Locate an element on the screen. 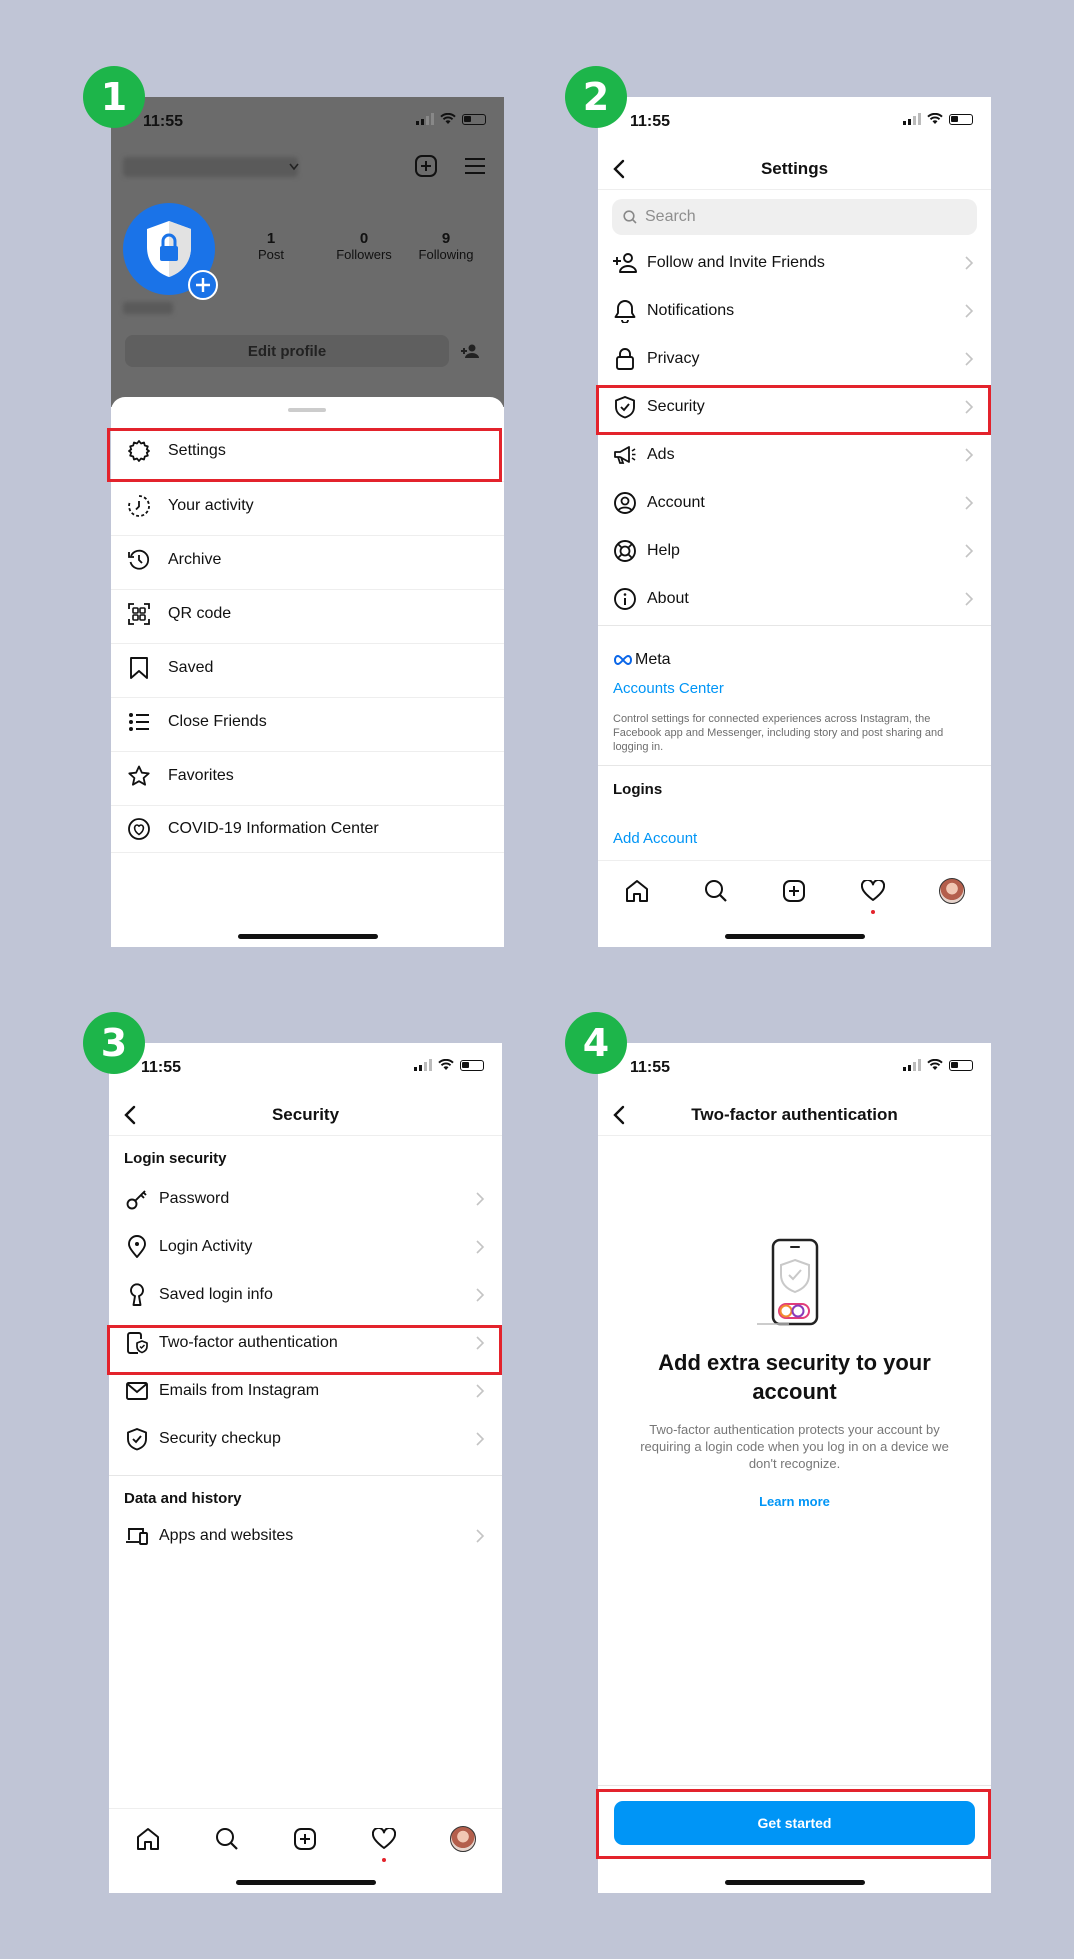  discover-people-icon is located at coordinates (470, 351).